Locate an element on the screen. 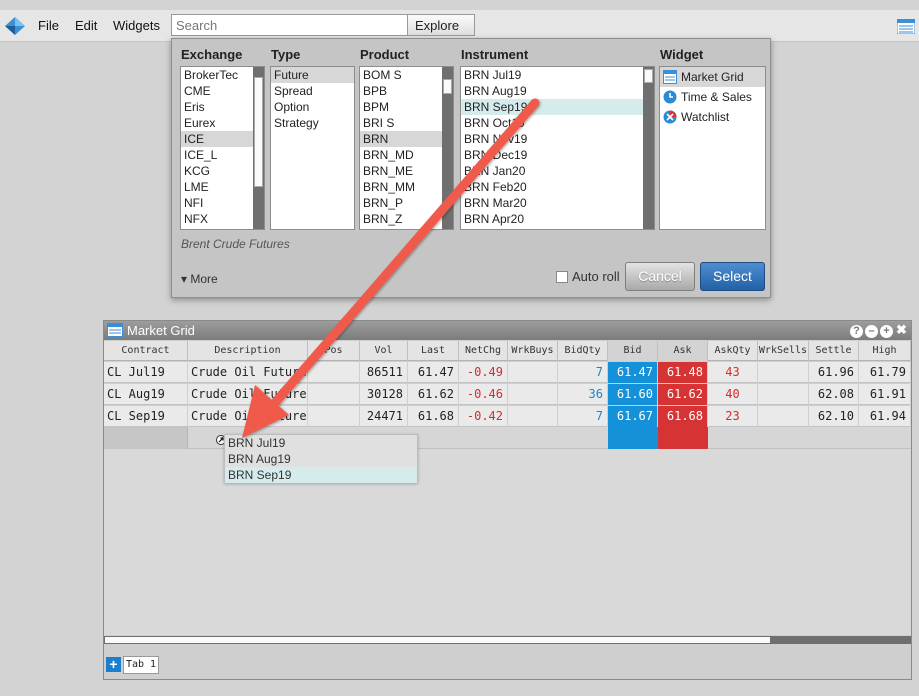 The width and height of the screenshot is (919, 696). instrument-item: BRN Sep19 is located at coordinates (557, 107).